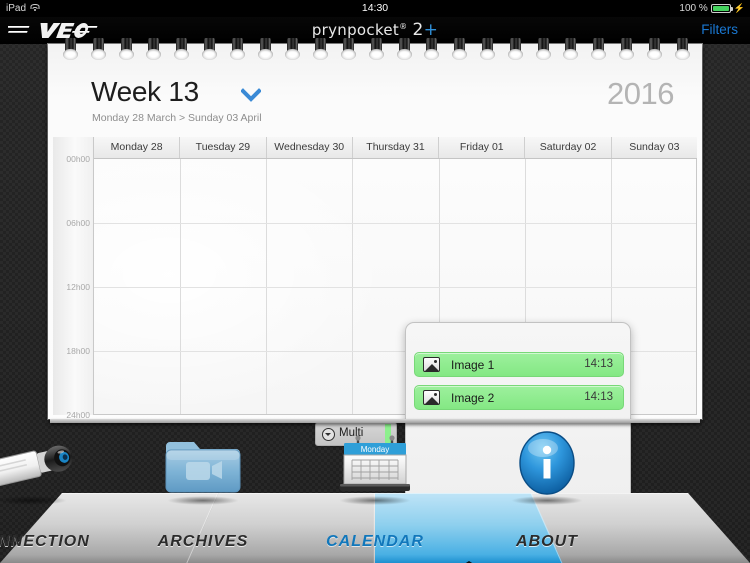 This screenshot has width=750, height=563. What do you see at coordinates (403, 26) in the screenshot?
I see `registered-mark: ®` at bounding box center [403, 26].